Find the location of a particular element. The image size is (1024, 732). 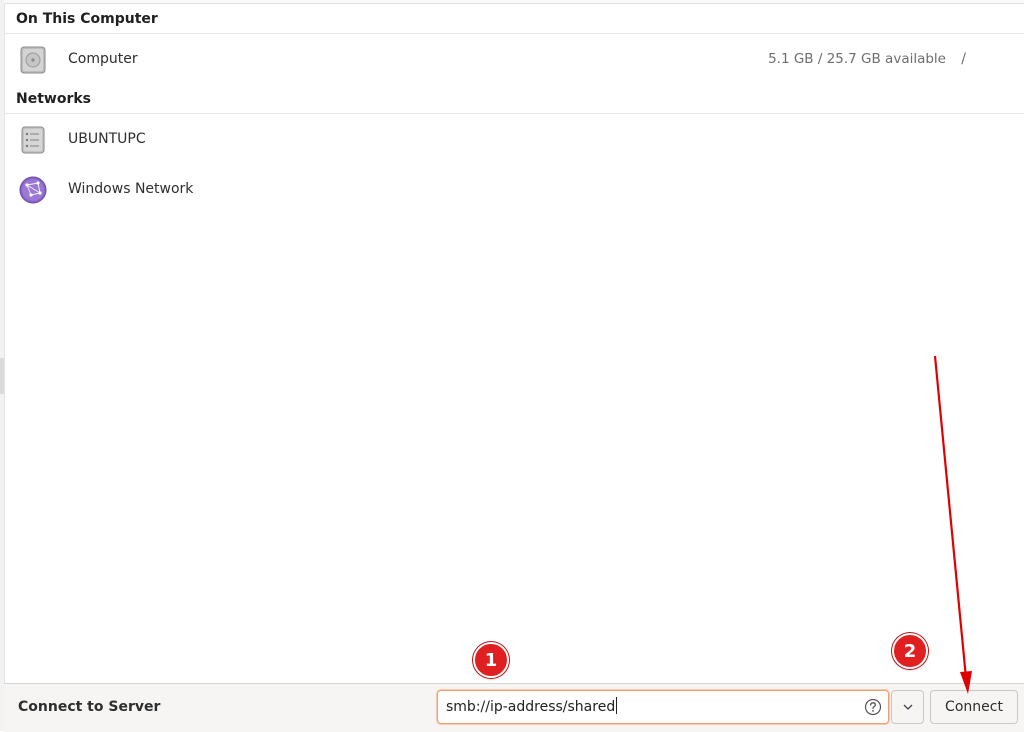

step-1-badge: 1 is located at coordinates (491, 660).